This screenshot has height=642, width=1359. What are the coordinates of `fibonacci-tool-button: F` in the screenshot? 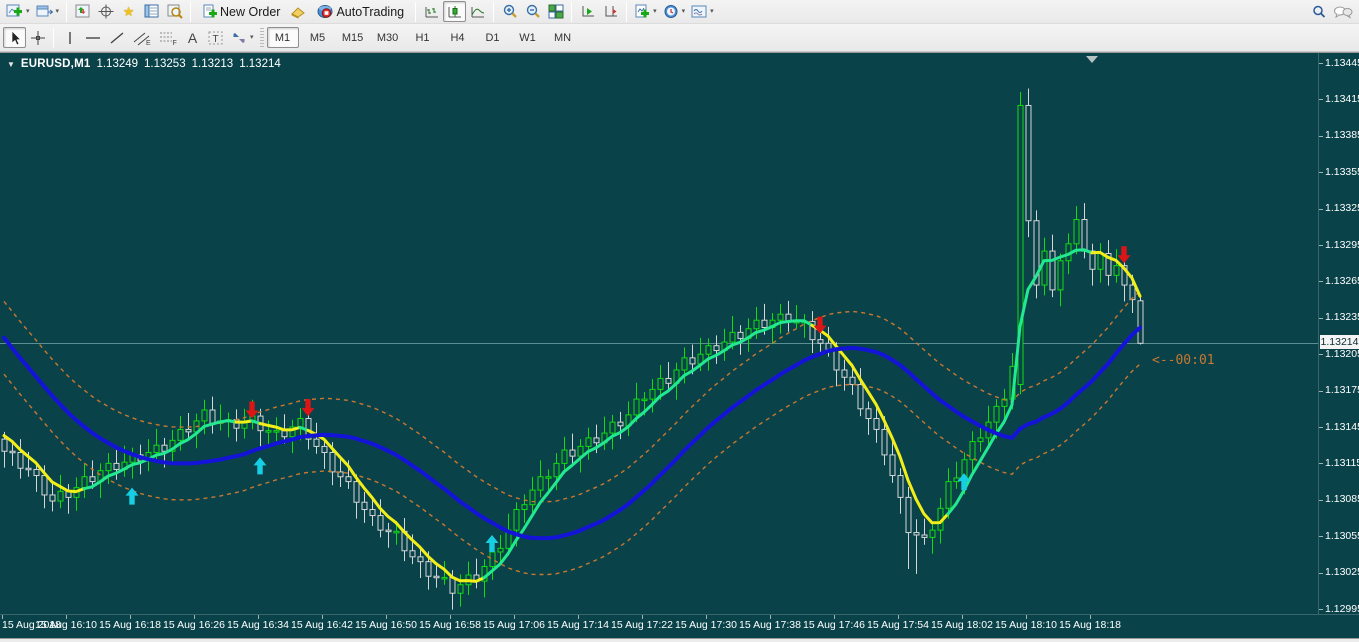 It's located at (168, 37).